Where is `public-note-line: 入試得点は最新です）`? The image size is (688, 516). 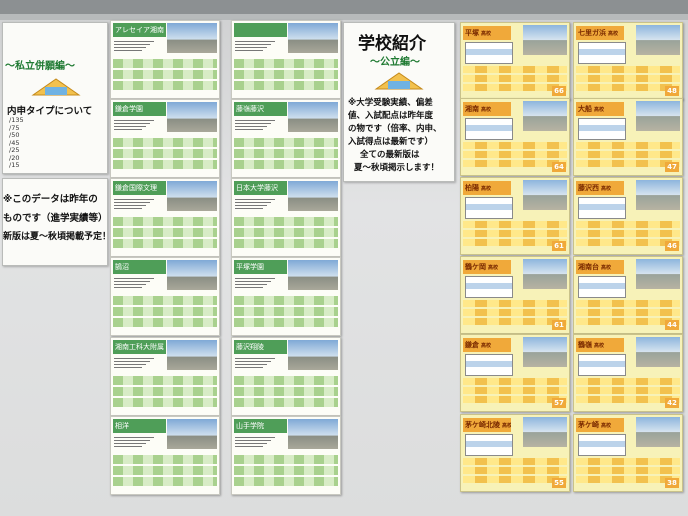
public-note-line: 入試得点は最新です） is located at coordinates (391, 142).